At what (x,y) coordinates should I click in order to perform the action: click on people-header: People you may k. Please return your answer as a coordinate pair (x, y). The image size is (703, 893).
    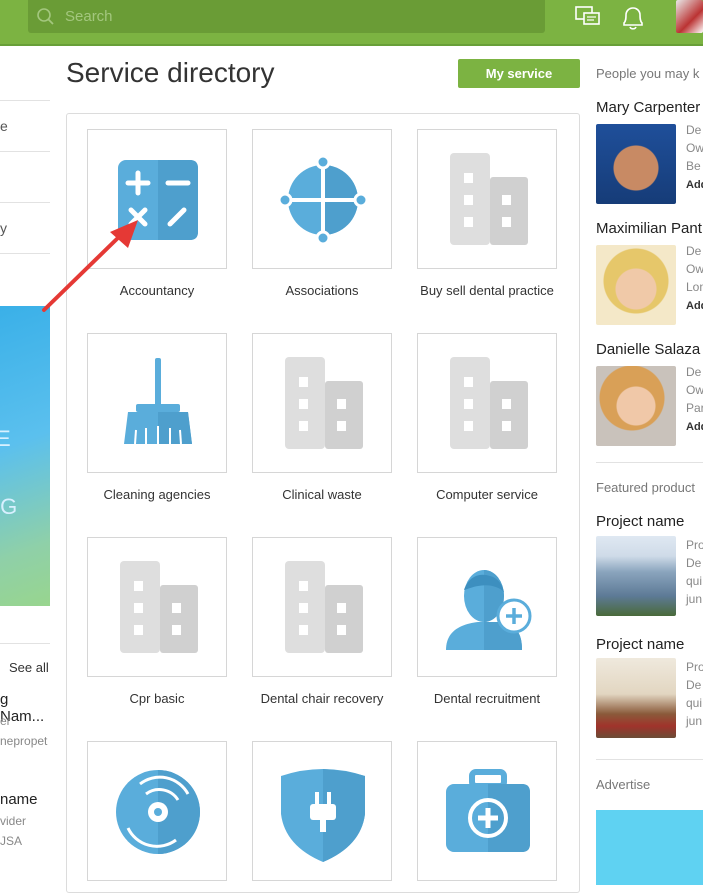
    Looking at the image, I should click on (648, 73).